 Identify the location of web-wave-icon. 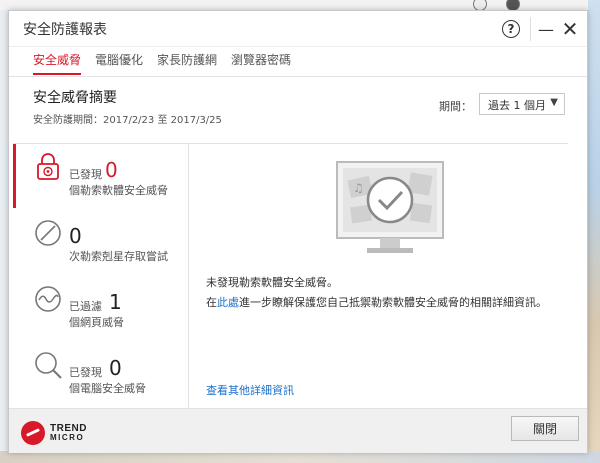
(48, 299).